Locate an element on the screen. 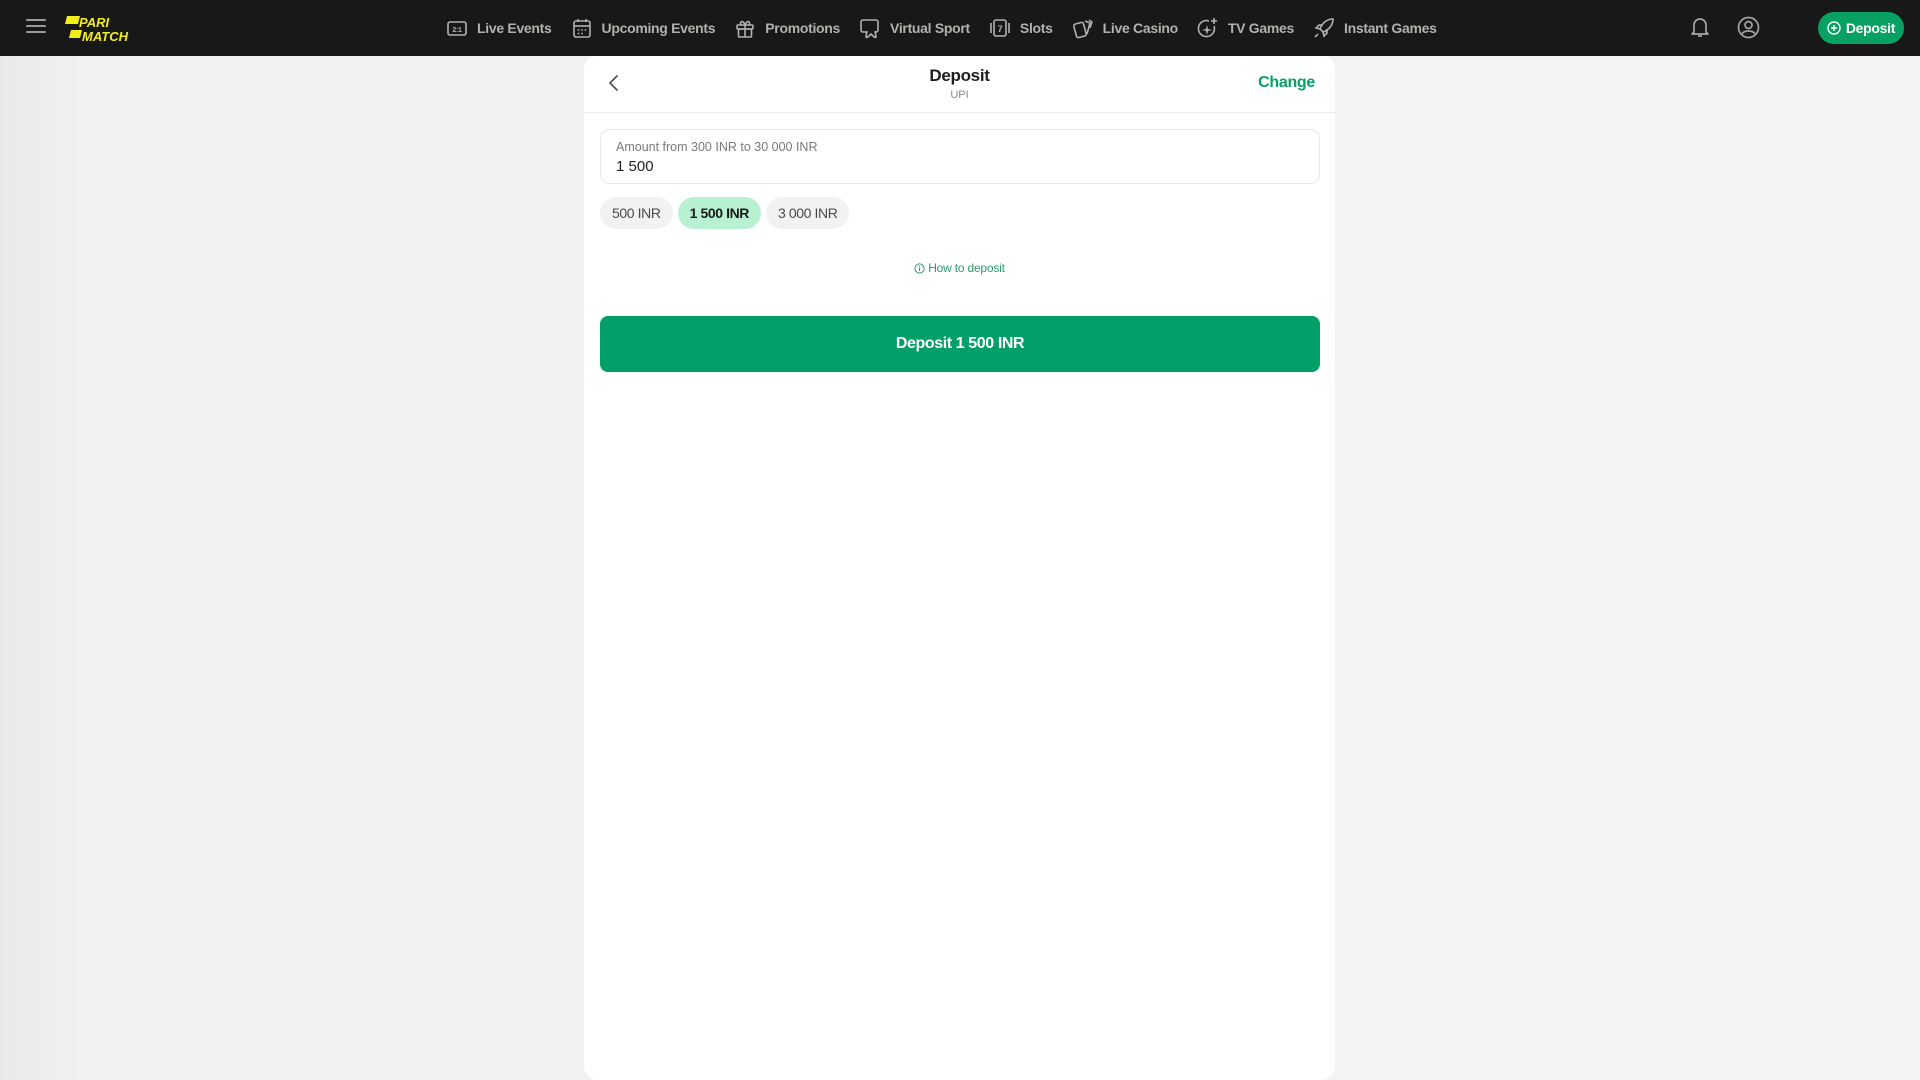 This screenshot has height=1080, width=1920. plus-circle-icon is located at coordinates (1834, 28).